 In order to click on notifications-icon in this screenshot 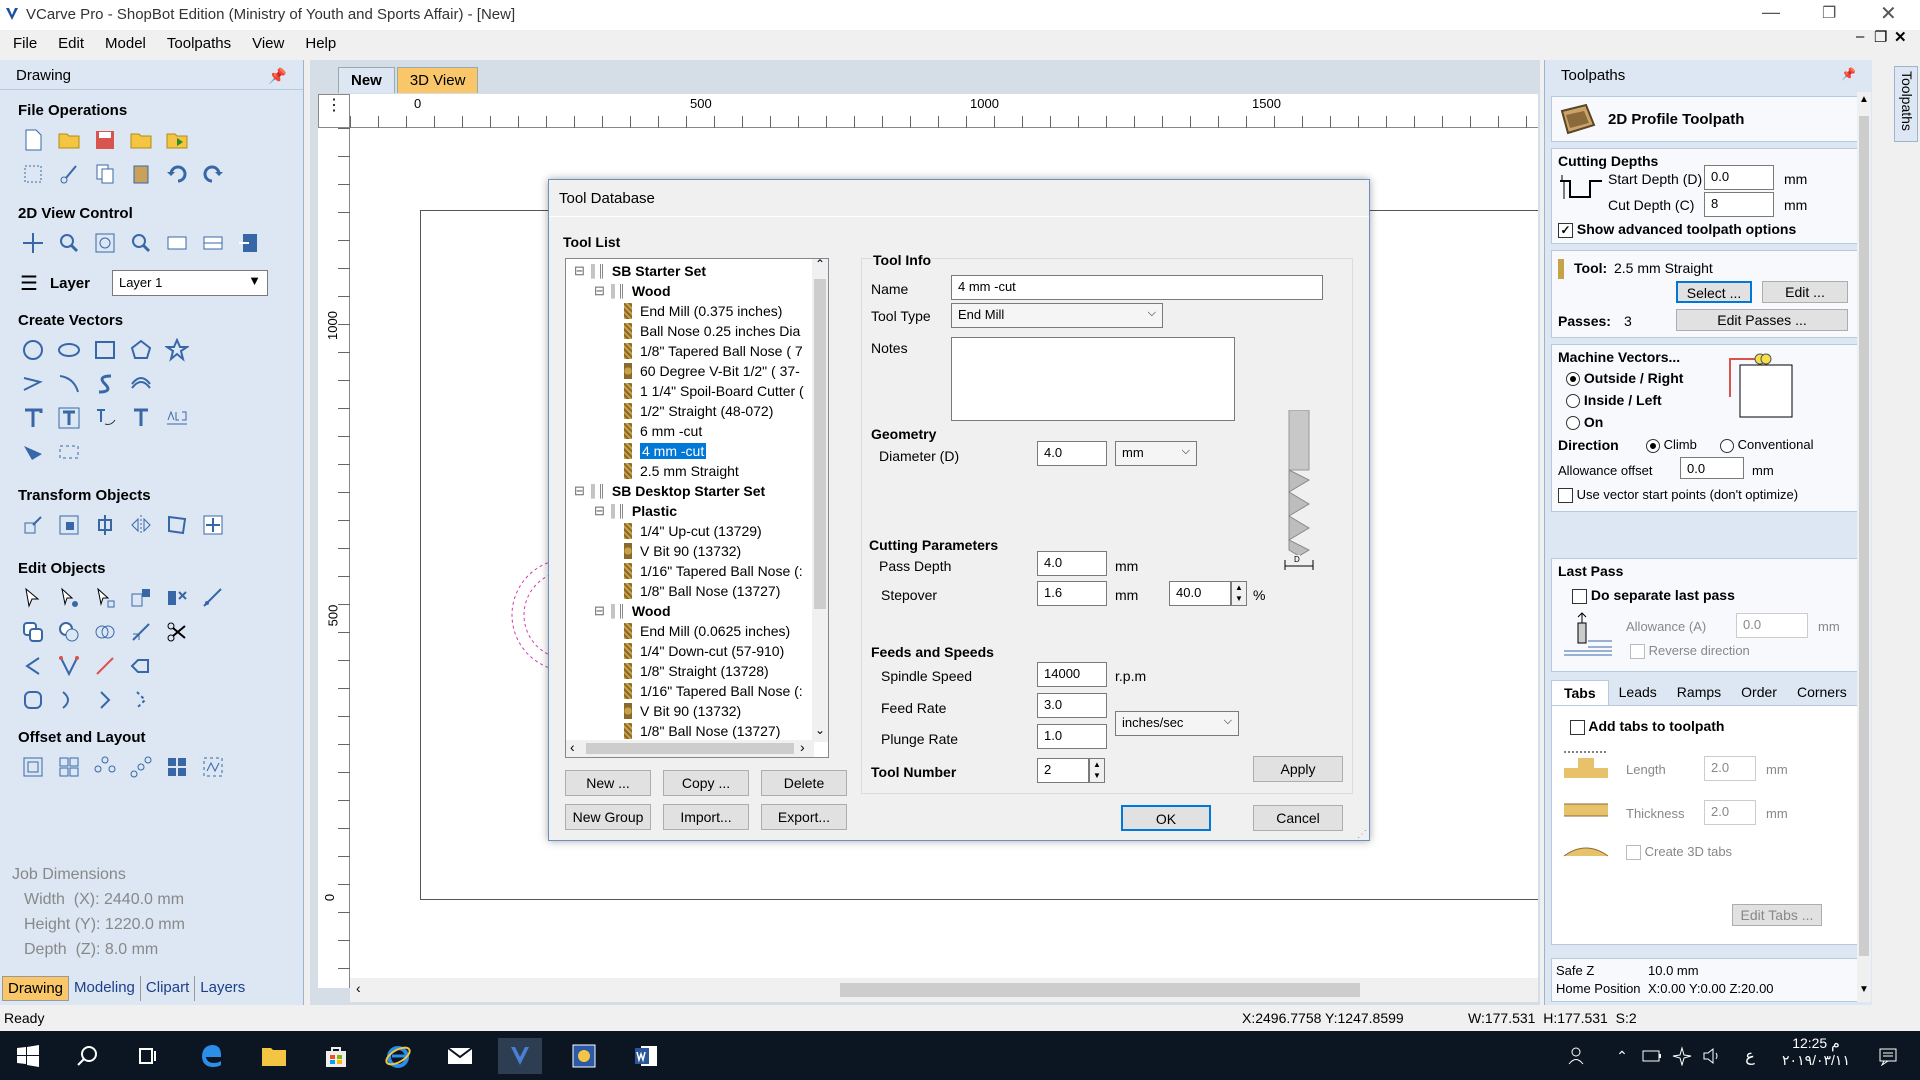, I will do `click(1888, 1056)`.